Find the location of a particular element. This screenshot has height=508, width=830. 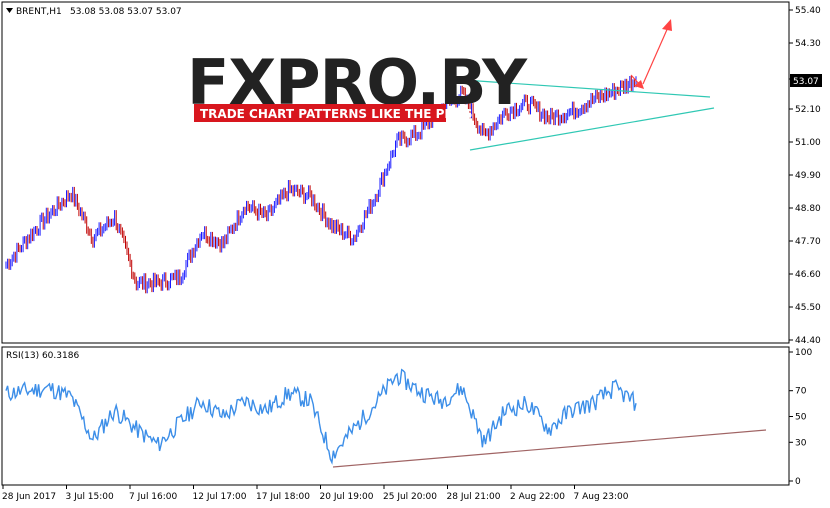

ohlc-values: 53.08 53.08 53.07 53.07 is located at coordinates (126, 12).